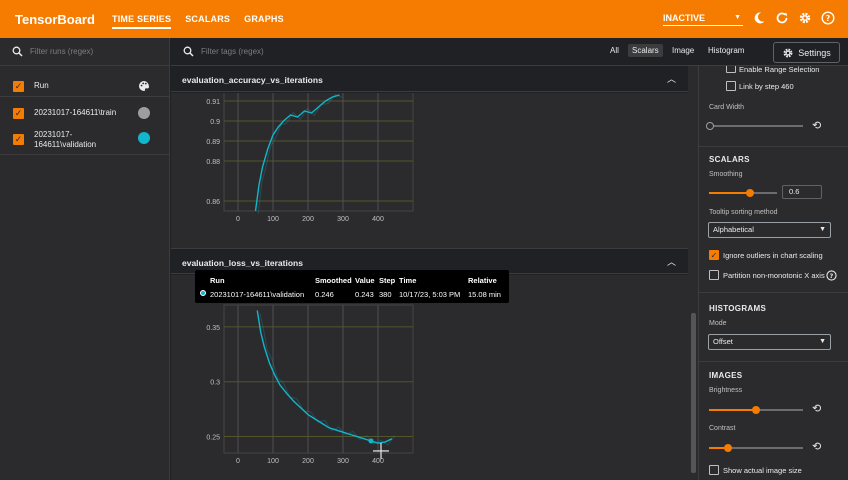 This screenshot has height=480, width=848. What do you see at coordinates (718, 323) in the screenshot?
I see `mode-label: Mode` at bounding box center [718, 323].